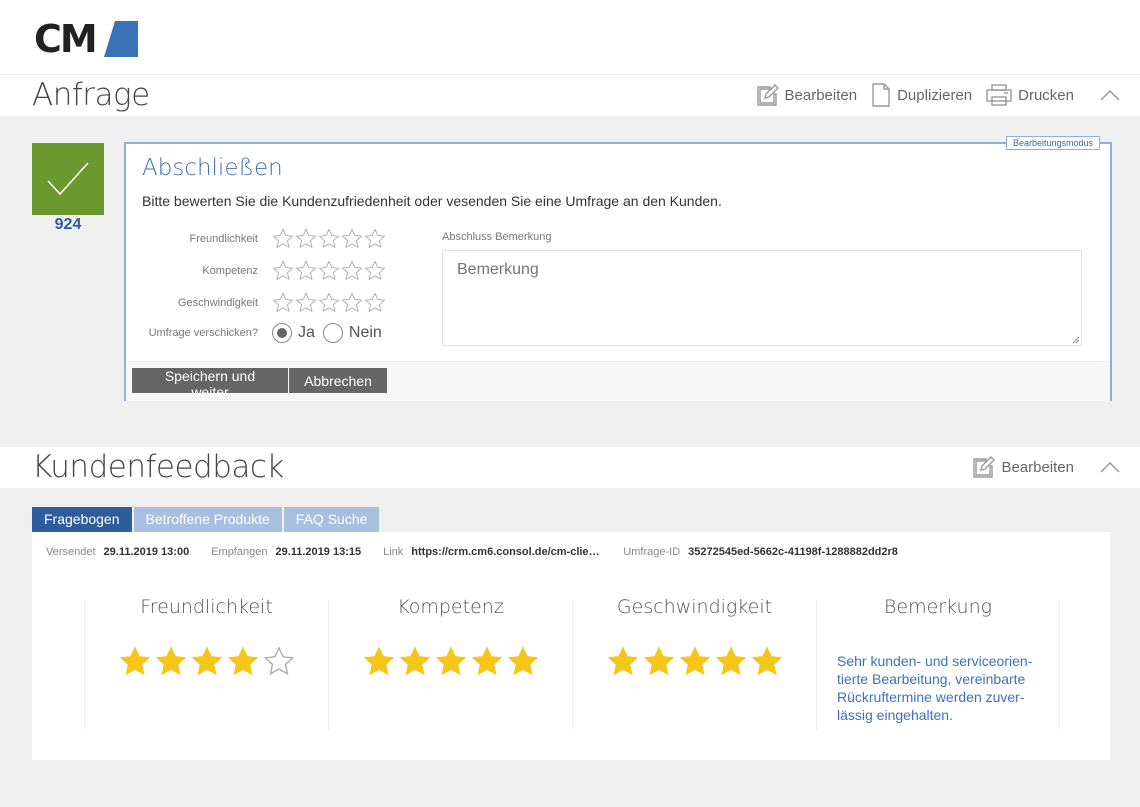 The height and width of the screenshot is (807, 1140). What do you see at coordinates (1046, 95) in the screenshot?
I see `print-label: Drucken` at bounding box center [1046, 95].